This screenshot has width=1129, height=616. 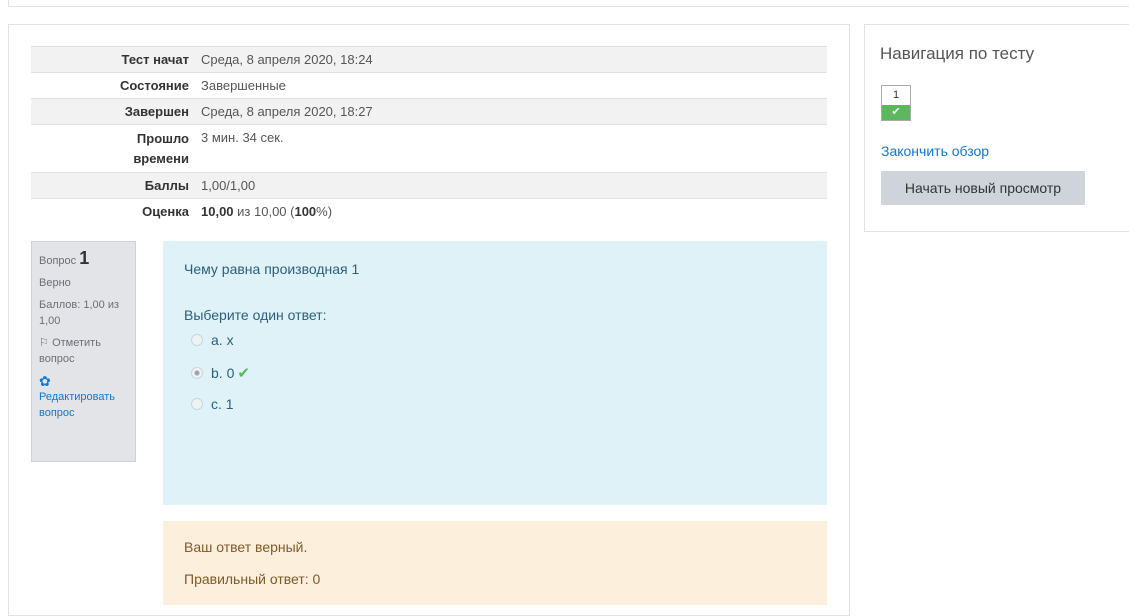 What do you see at coordinates (161, 158) in the screenshot?
I see `summary-label-line: времени` at bounding box center [161, 158].